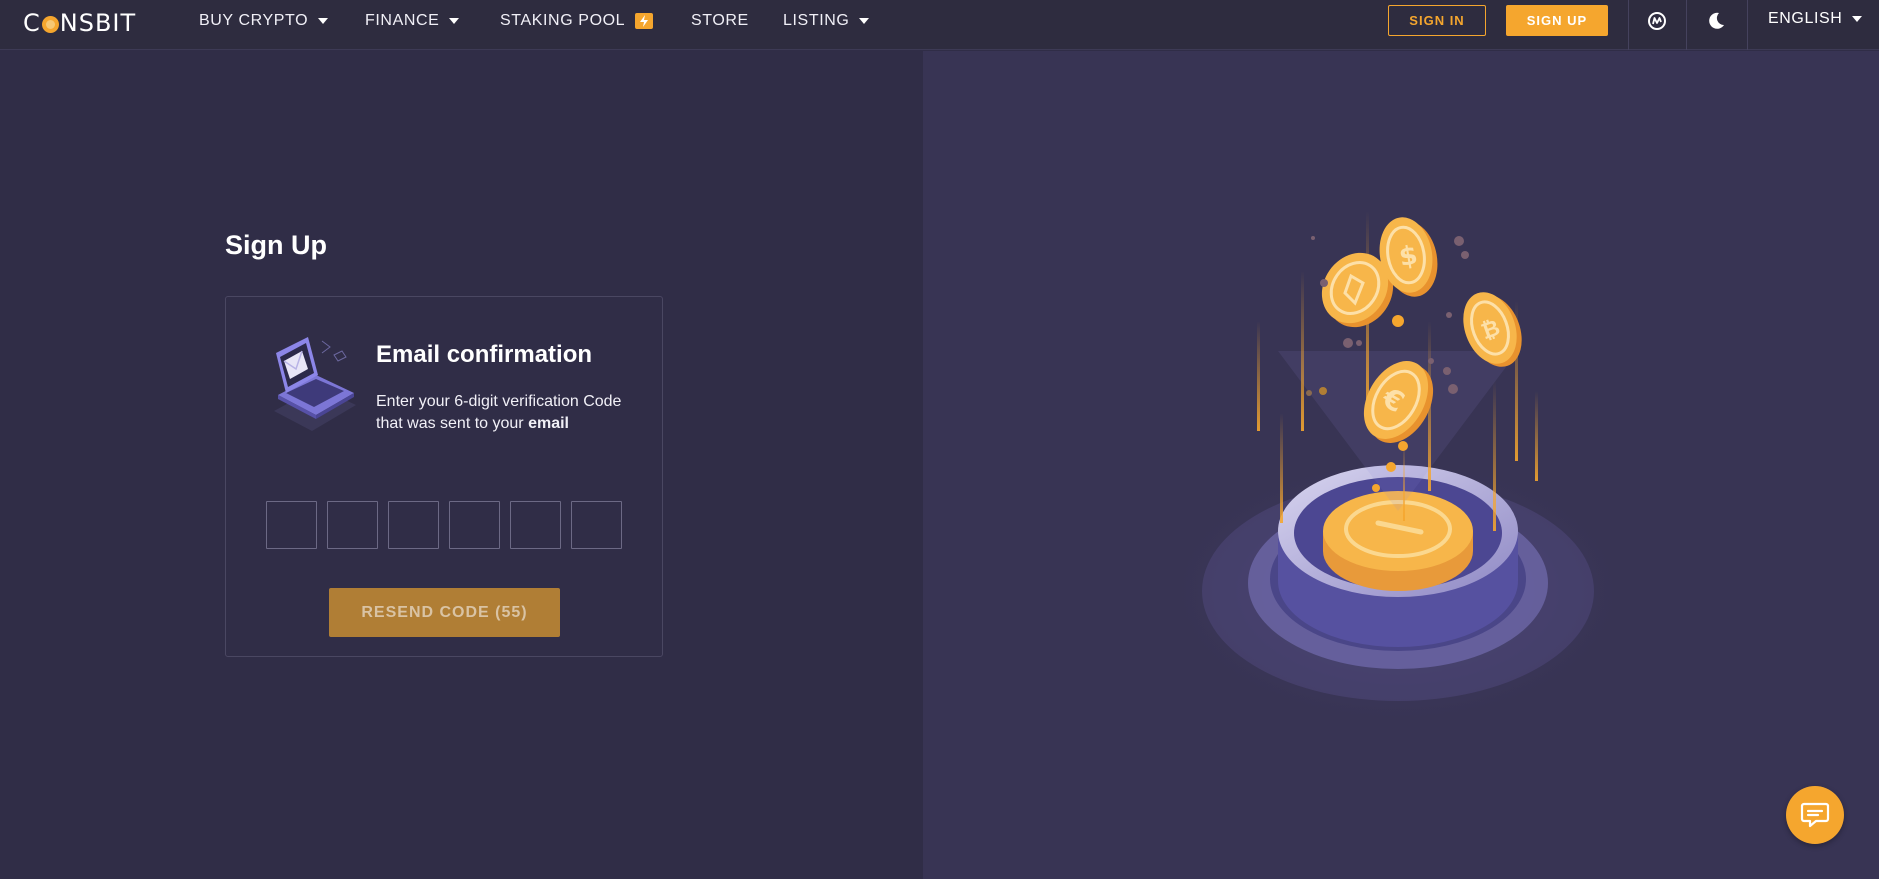 The width and height of the screenshot is (1879, 879). I want to click on chat-bubble-icon, so click(1815, 815).